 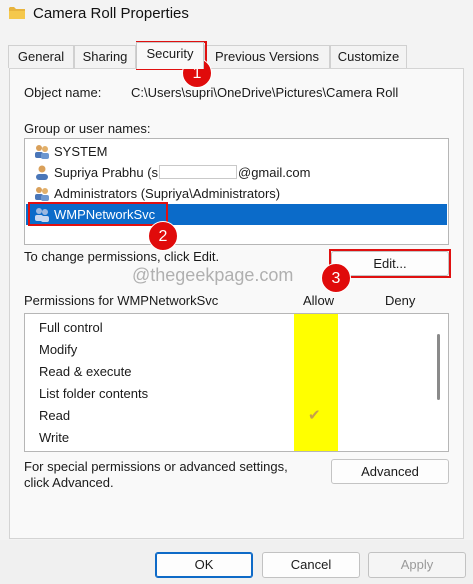 What do you see at coordinates (368, 56) in the screenshot?
I see `tab-customize: Customize` at bounding box center [368, 56].